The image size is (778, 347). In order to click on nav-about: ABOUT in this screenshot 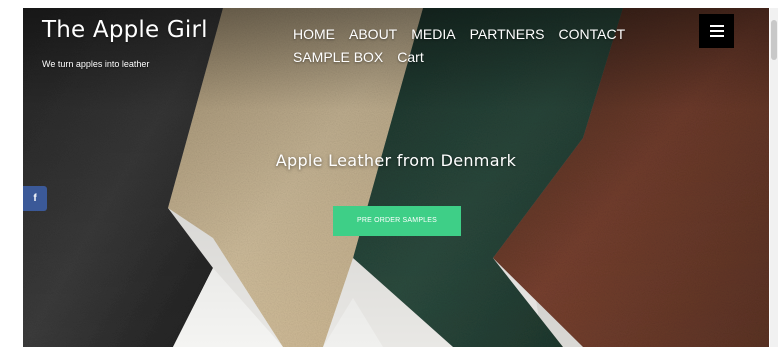, I will do `click(373, 34)`.